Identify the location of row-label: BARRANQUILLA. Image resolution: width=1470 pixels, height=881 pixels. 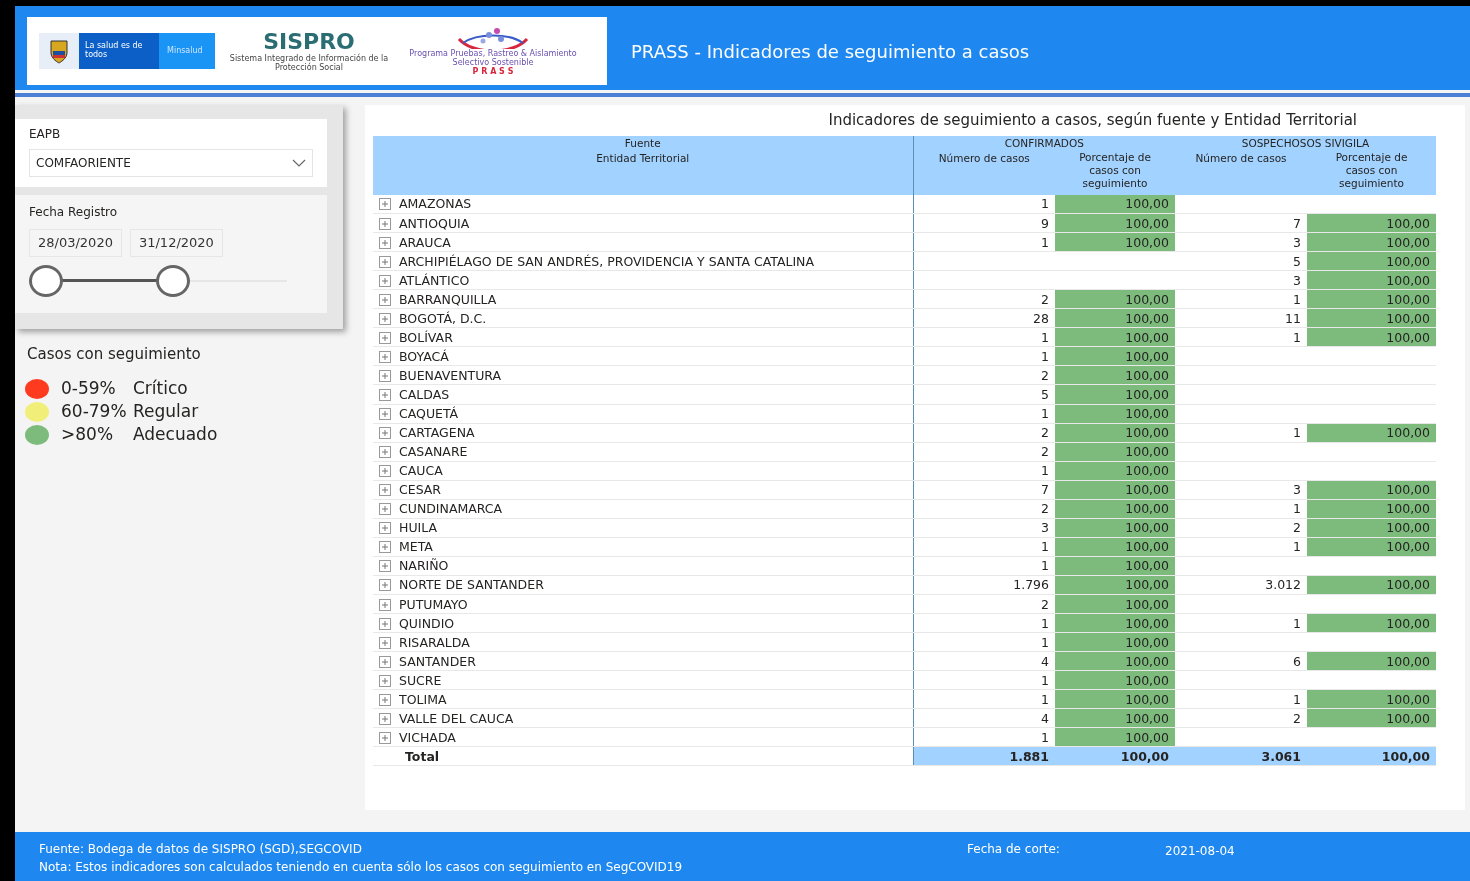
(643, 299).